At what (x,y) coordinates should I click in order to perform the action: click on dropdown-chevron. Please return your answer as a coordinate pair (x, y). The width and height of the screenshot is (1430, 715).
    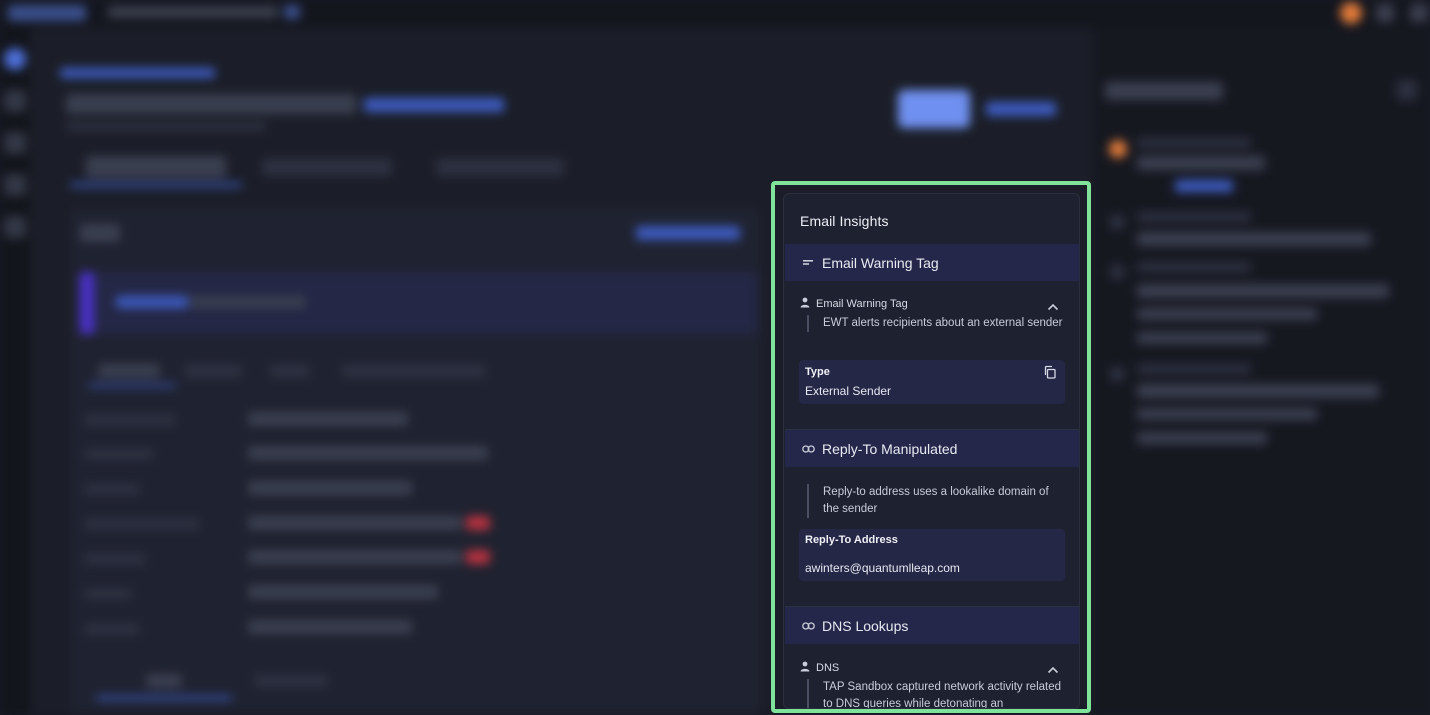
    Looking at the image, I should click on (292, 12).